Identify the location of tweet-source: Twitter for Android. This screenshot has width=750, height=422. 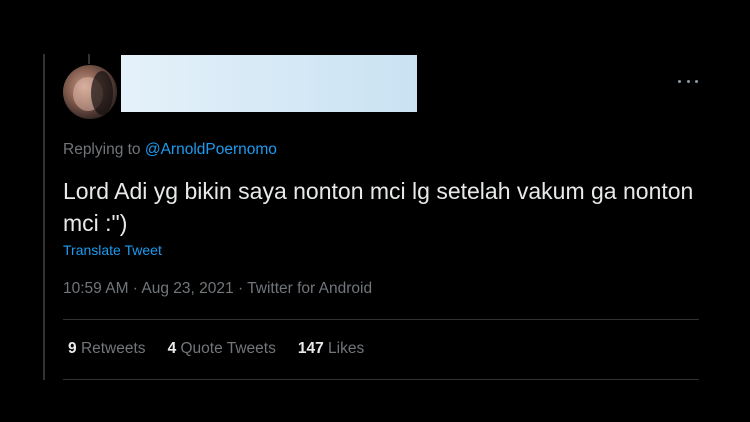
(309, 288).